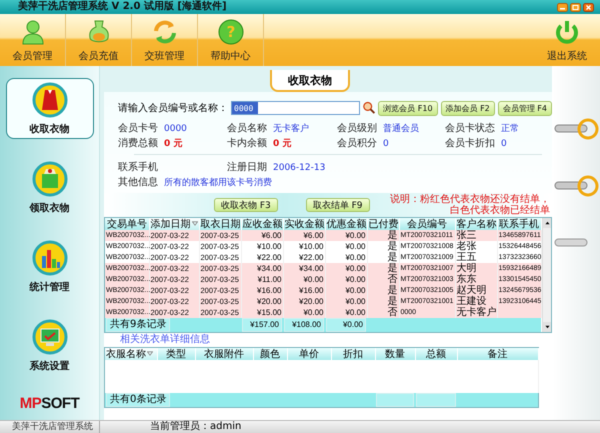 The width and height of the screenshot is (600, 433). What do you see at coordinates (395, 354) in the screenshot?
I see `column-header: 数量` at bounding box center [395, 354].